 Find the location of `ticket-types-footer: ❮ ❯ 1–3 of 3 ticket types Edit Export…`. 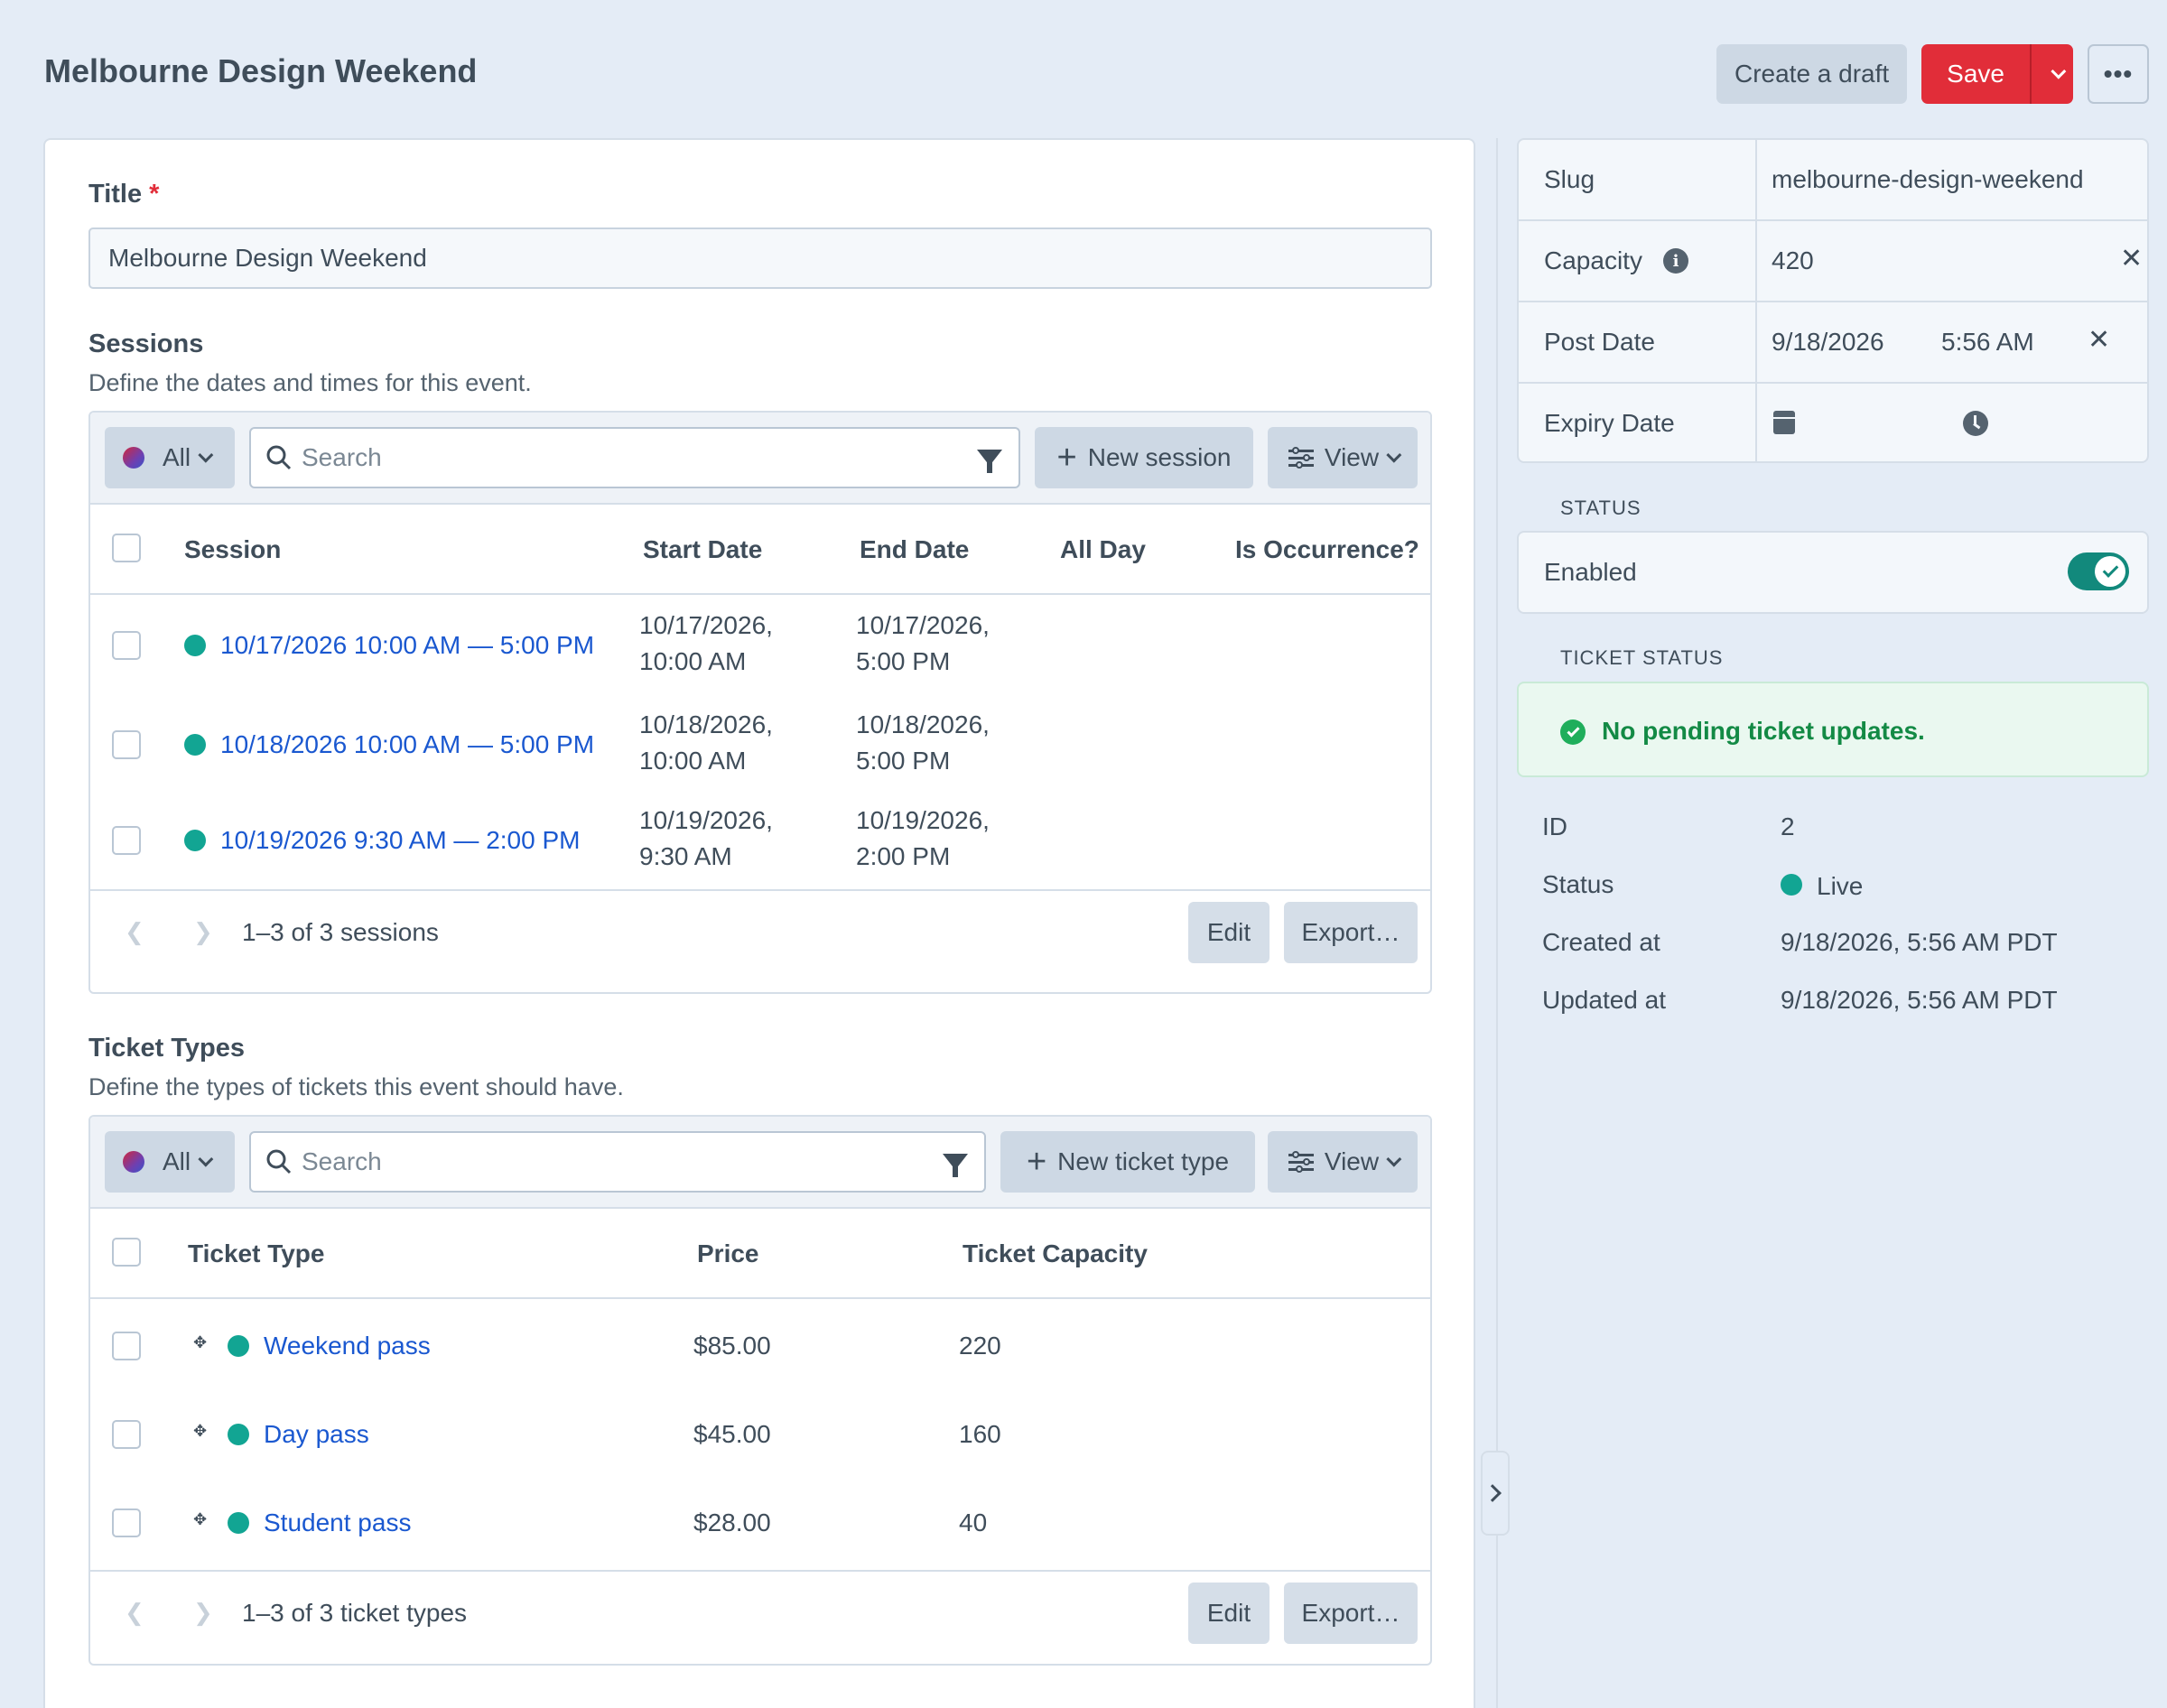

ticket-types-footer: ❮ ❯ 1–3 of 3 ticket types Edit Export… is located at coordinates (760, 1611).